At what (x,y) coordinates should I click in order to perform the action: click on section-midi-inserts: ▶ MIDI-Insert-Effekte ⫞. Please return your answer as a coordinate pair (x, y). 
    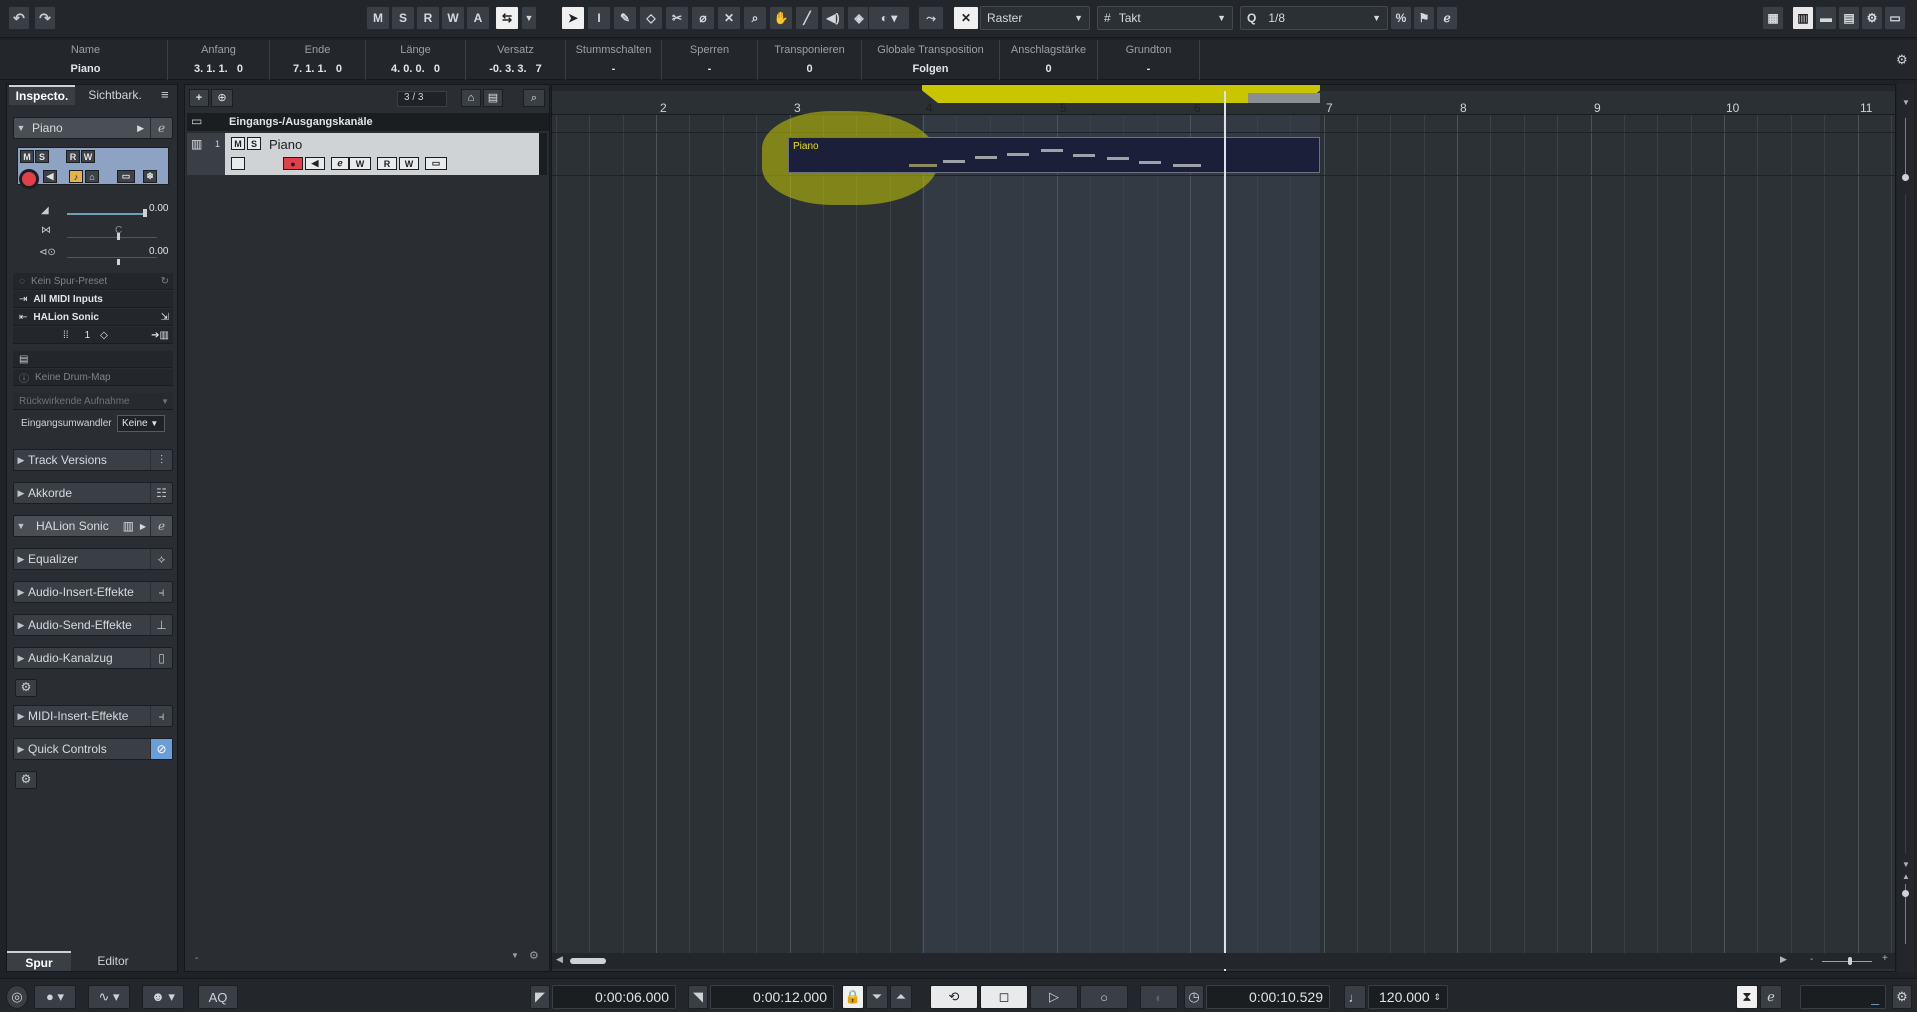
    Looking at the image, I should click on (93, 716).